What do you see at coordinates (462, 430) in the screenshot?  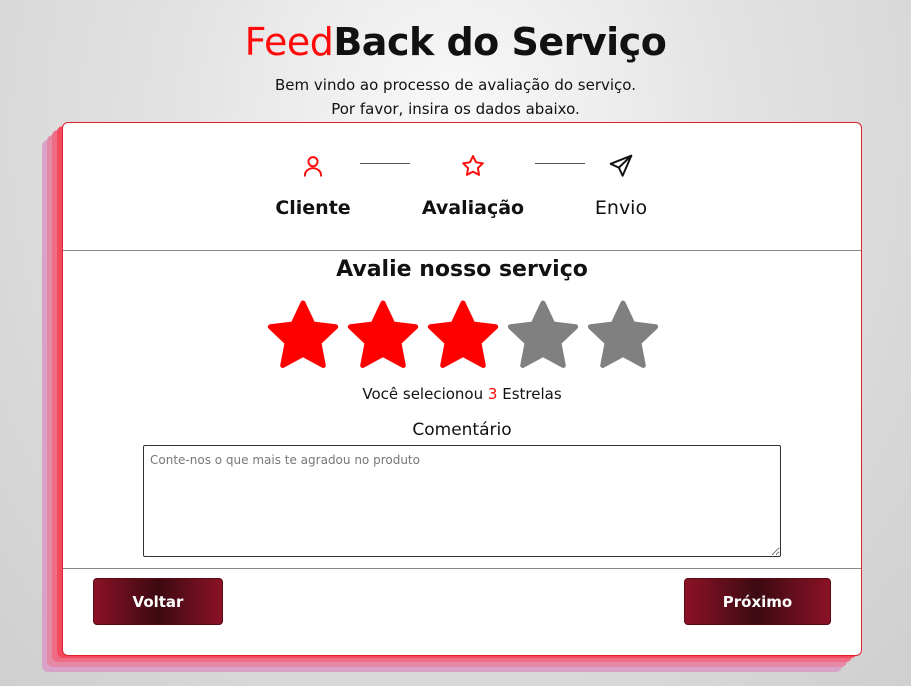 I see `comment-label: Comentário` at bounding box center [462, 430].